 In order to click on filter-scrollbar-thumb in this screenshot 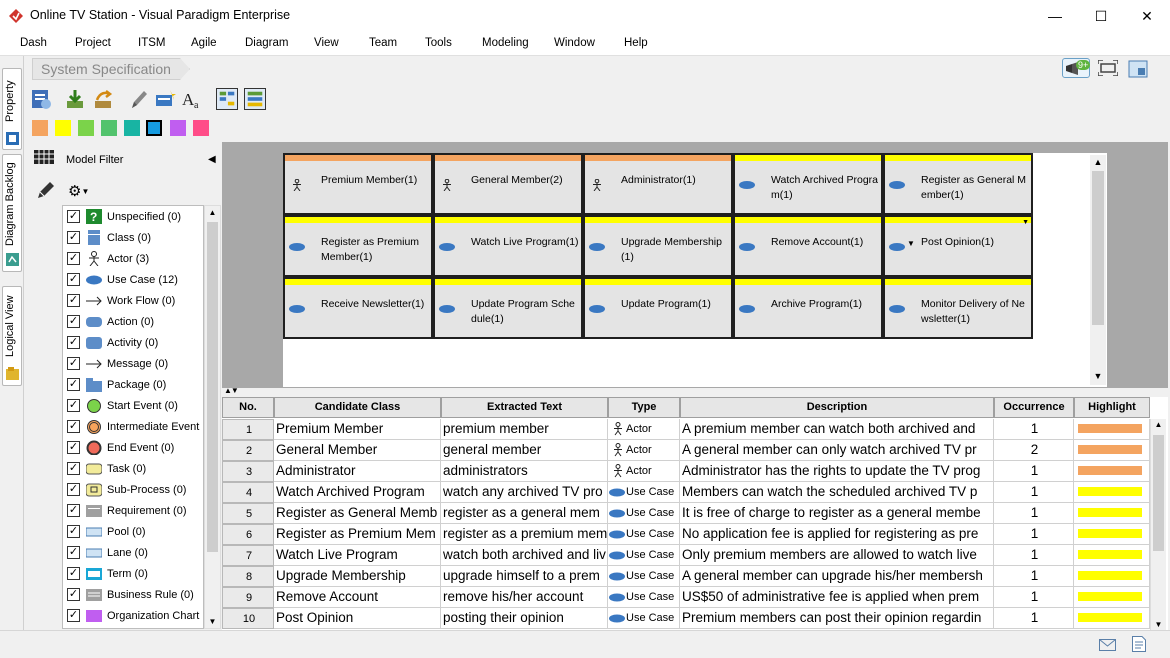, I will do `click(212, 387)`.